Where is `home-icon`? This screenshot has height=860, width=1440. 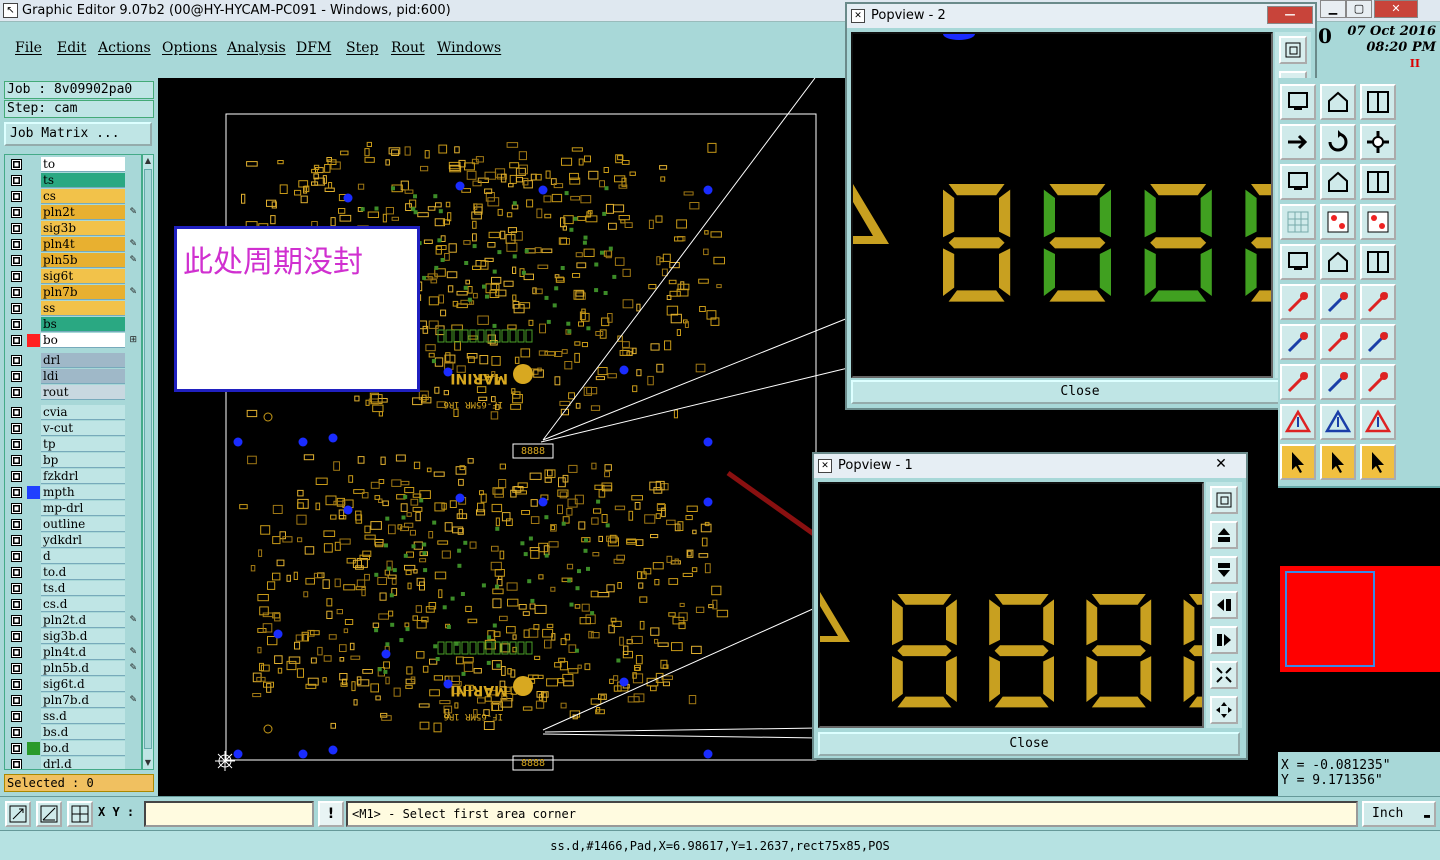
home-icon is located at coordinates (1338, 102).